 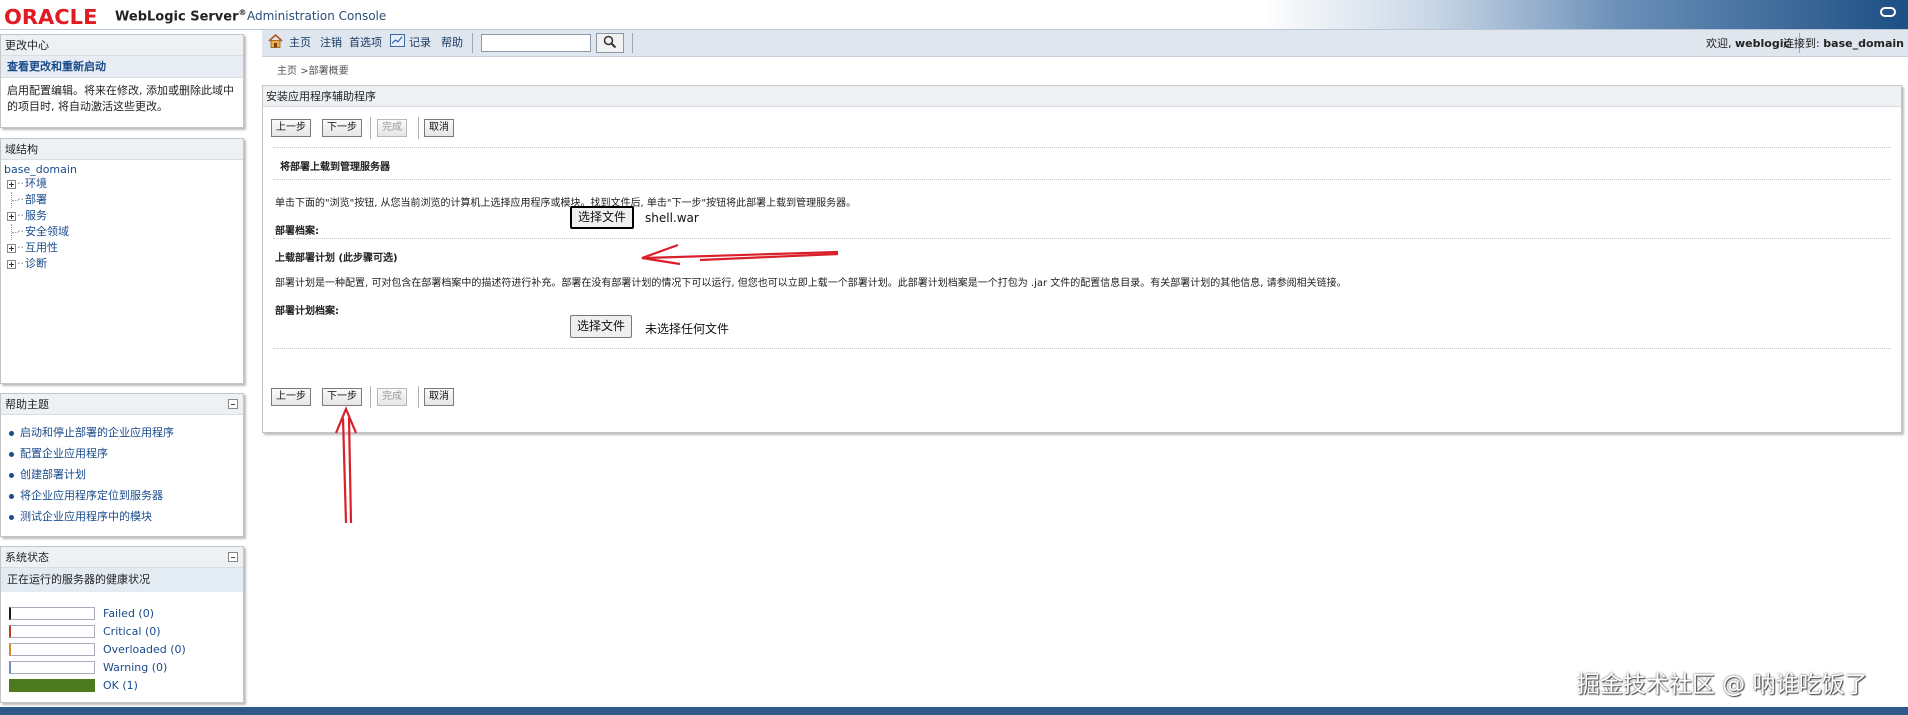 I want to click on nav-help-link: 帮助, so click(x=452, y=43).